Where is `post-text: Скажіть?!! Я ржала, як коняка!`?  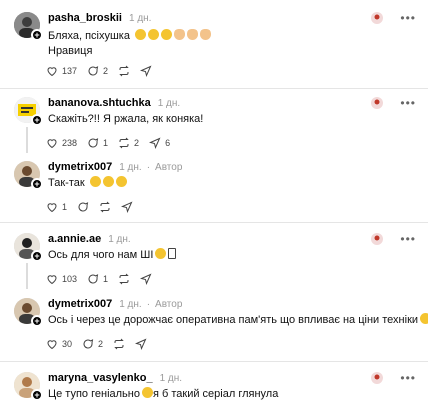
post-text: Скажіть?!! Я ржала, як коняка! is located at coordinates (126, 119).